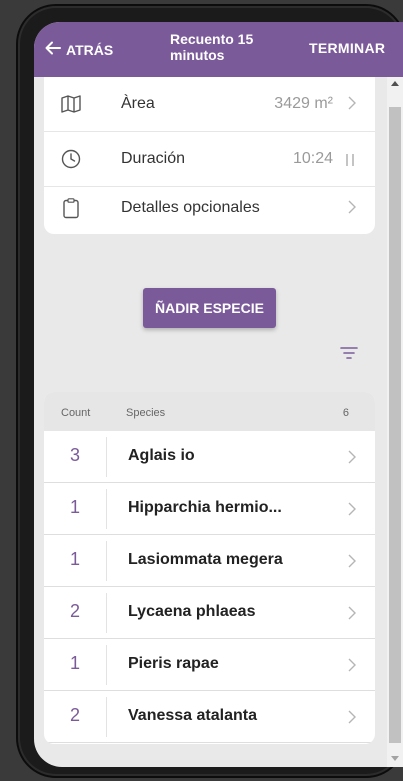  Describe the element at coordinates (192, 611) in the screenshot. I see `species-name: Lycaena phlaeas` at that location.